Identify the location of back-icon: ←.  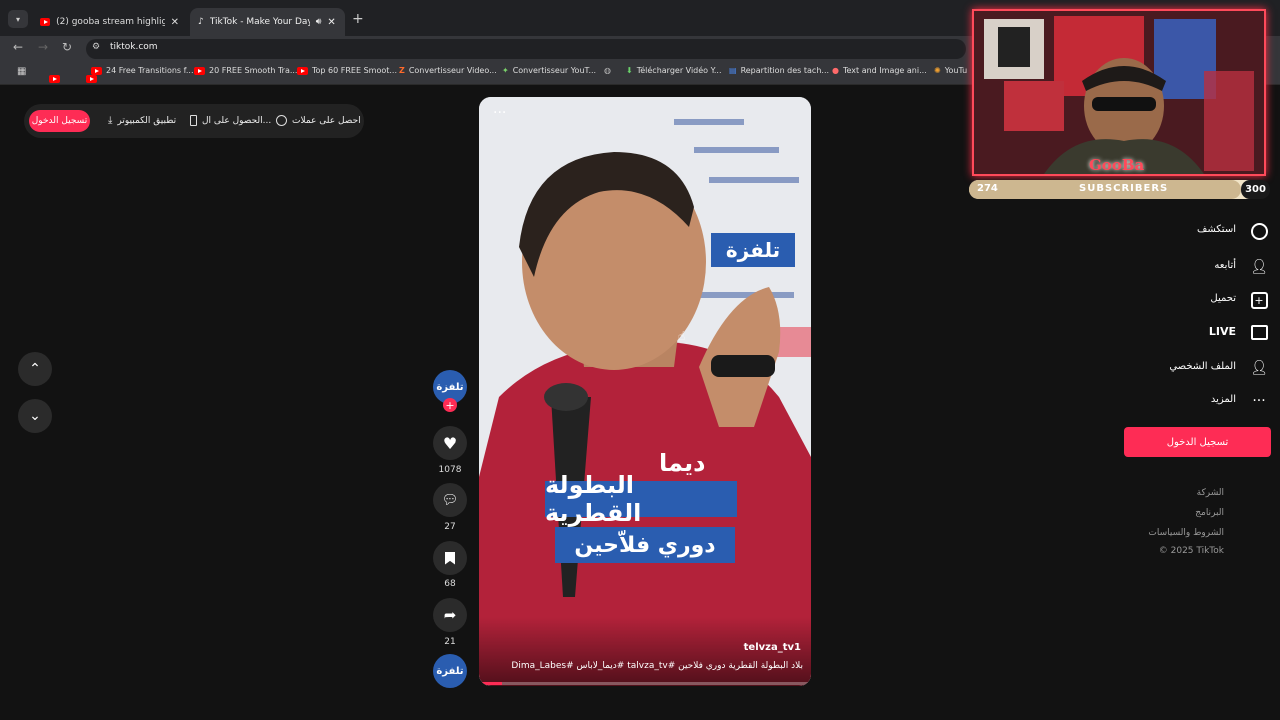
(18, 47).